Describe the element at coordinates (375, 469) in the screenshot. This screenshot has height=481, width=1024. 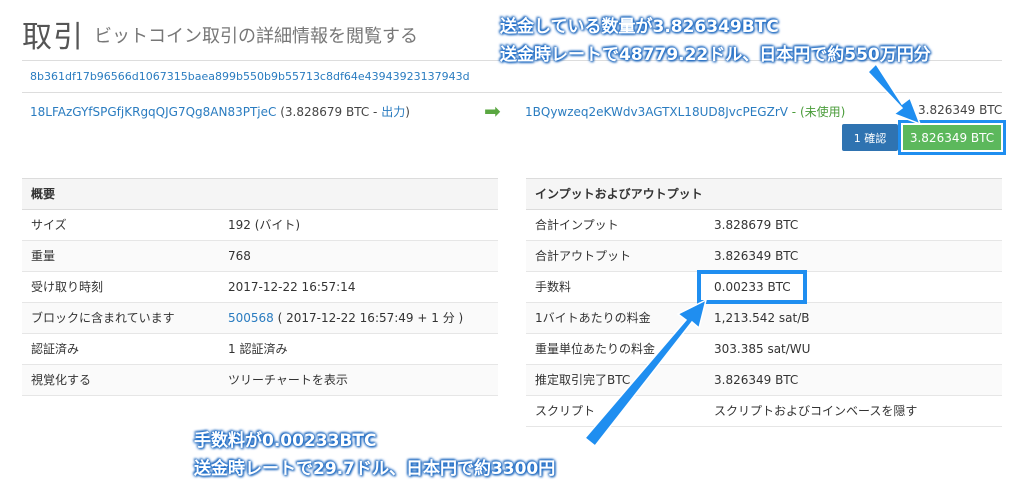
I see `annotation-bottom-line2: 送金時レートで29.7ドル、日本円で約3300円` at that location.